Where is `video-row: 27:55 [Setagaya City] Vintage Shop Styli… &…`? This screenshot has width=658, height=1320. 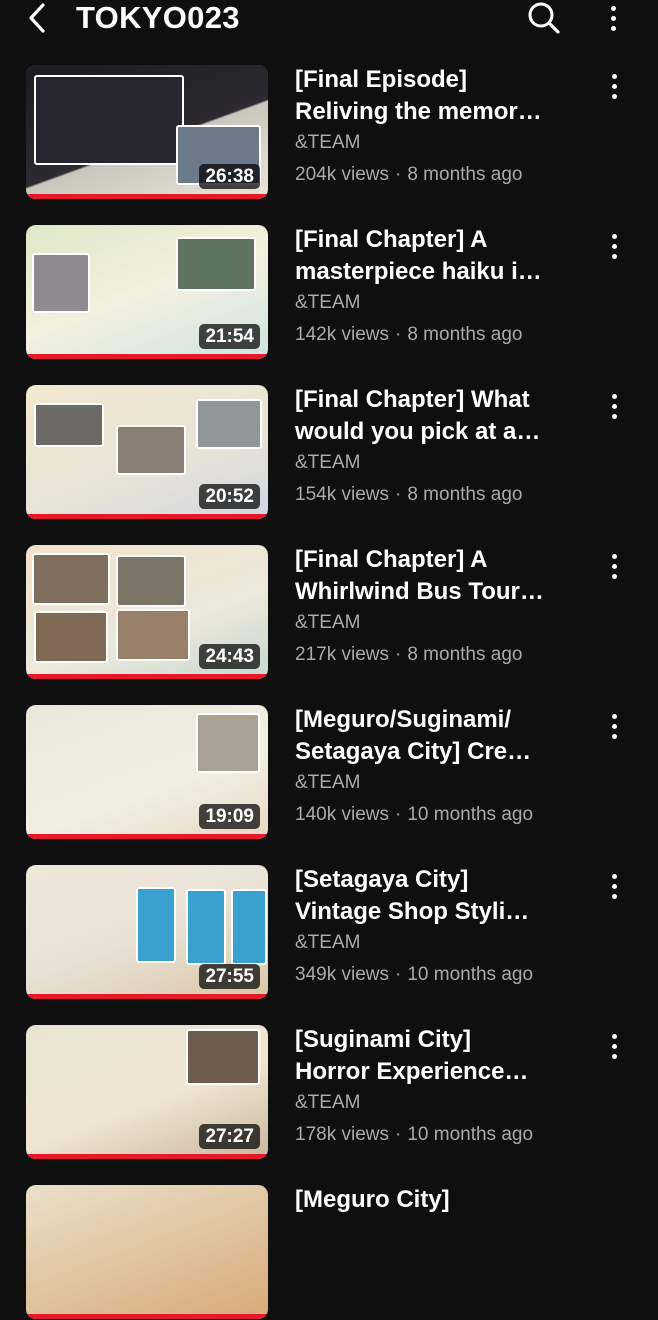
video-row: 27:55 [Setagaya City] Vintage Shop Styli… &… is located at coordinates (329, 932).